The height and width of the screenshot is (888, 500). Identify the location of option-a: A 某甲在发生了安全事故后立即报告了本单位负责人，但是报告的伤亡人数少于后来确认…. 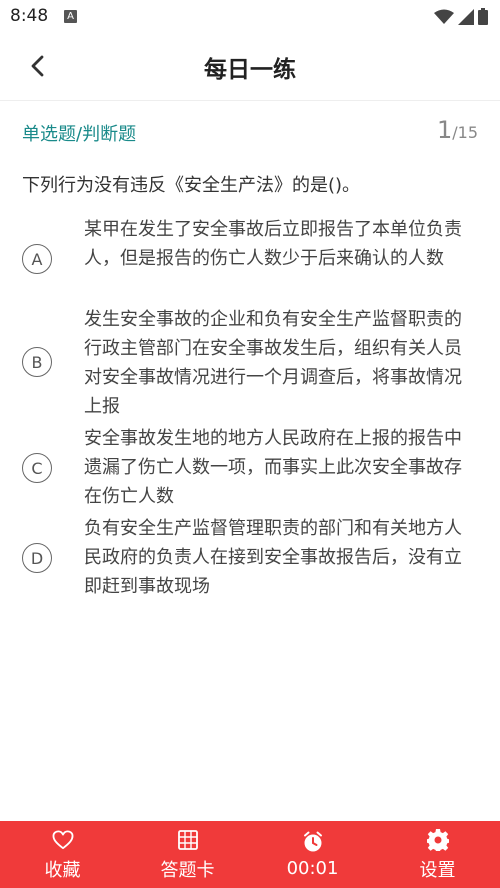
(250, 259).